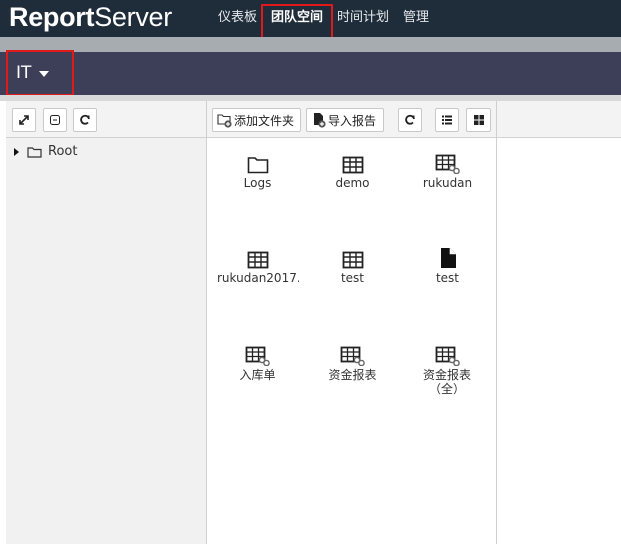  I want to click on item-rukudan2017: rukudan2017.0, so click(257, 266).